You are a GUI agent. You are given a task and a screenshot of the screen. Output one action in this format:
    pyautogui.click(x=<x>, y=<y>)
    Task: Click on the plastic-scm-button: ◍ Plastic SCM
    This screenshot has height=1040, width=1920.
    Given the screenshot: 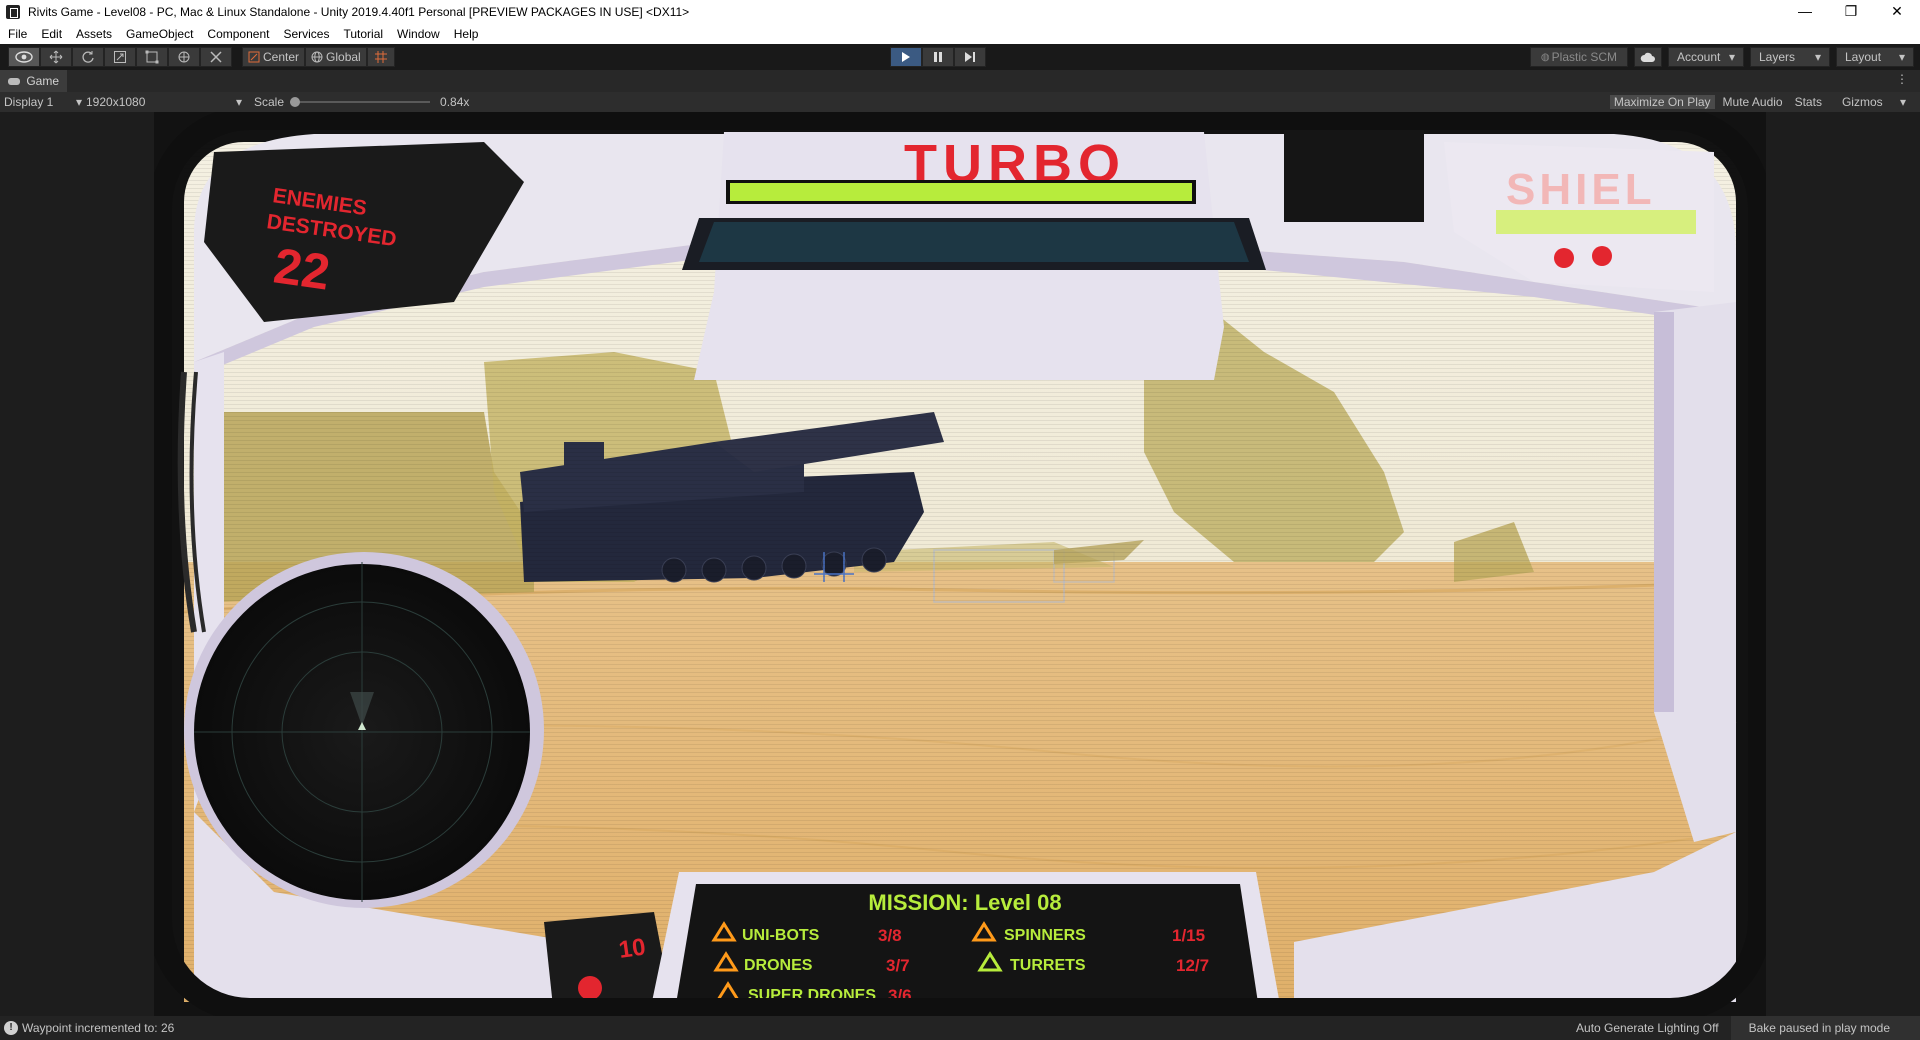 What is the action you would take?
    pyautogui.click(x=1578, y=57)
    